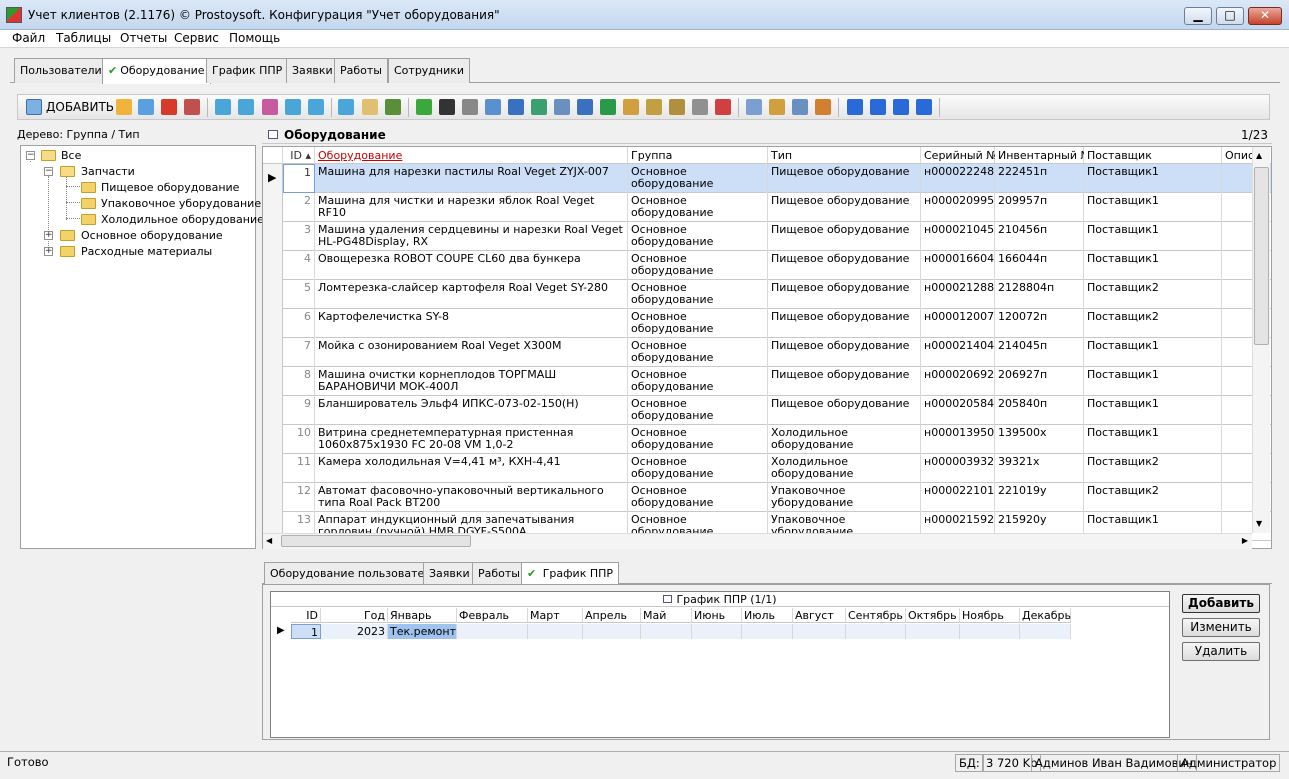 This screenshot has height=779, width=1289. What do you see at coordinates (354, 615) in the screenshot?
I see `ppr-column-header: Год` at bounding box center [354, 615].